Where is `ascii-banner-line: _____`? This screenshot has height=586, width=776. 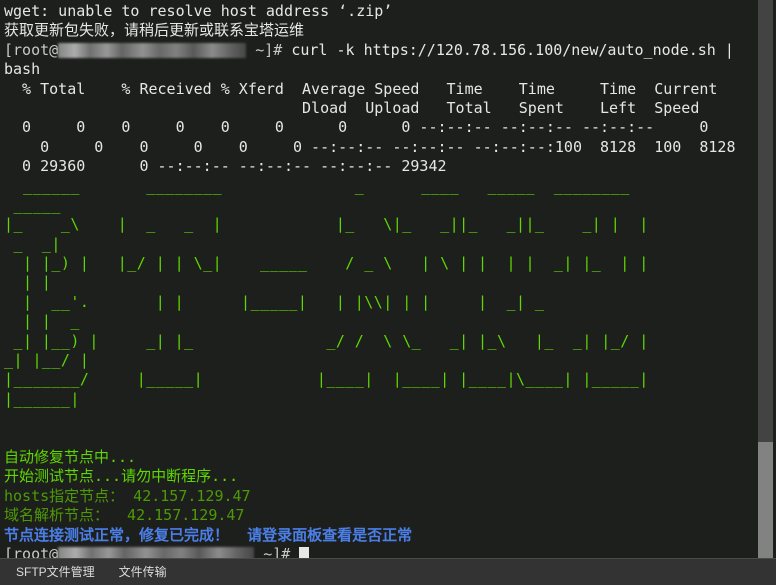 ascii-banner-line: _____ is located at coordinates (326, 204).